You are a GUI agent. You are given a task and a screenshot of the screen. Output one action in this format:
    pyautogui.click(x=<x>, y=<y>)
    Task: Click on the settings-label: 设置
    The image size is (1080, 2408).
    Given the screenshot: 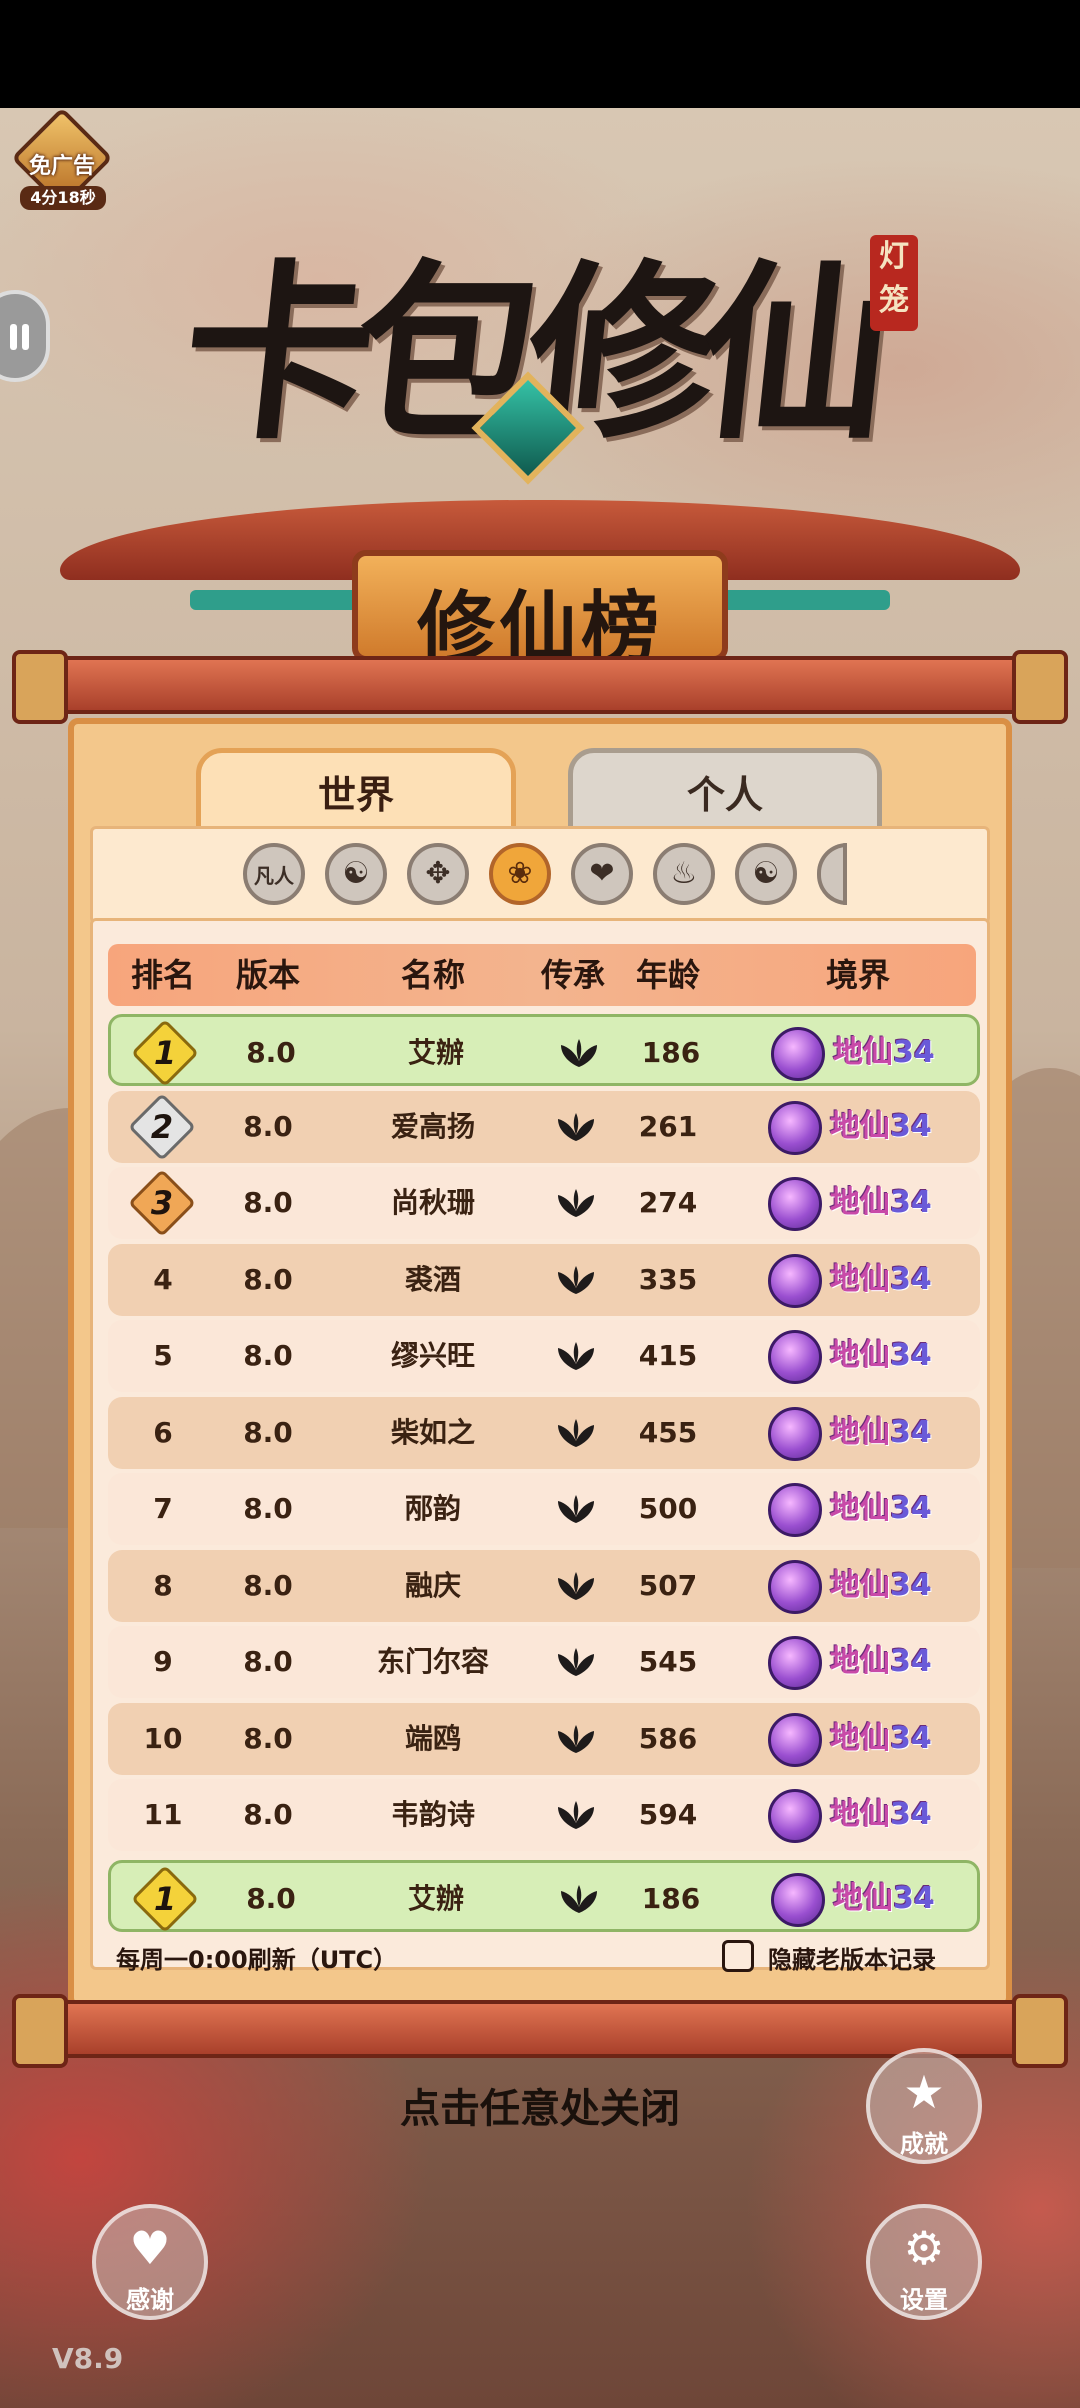 What is the action you would take?
    pyautogui.click(x=924, y=2300)
    